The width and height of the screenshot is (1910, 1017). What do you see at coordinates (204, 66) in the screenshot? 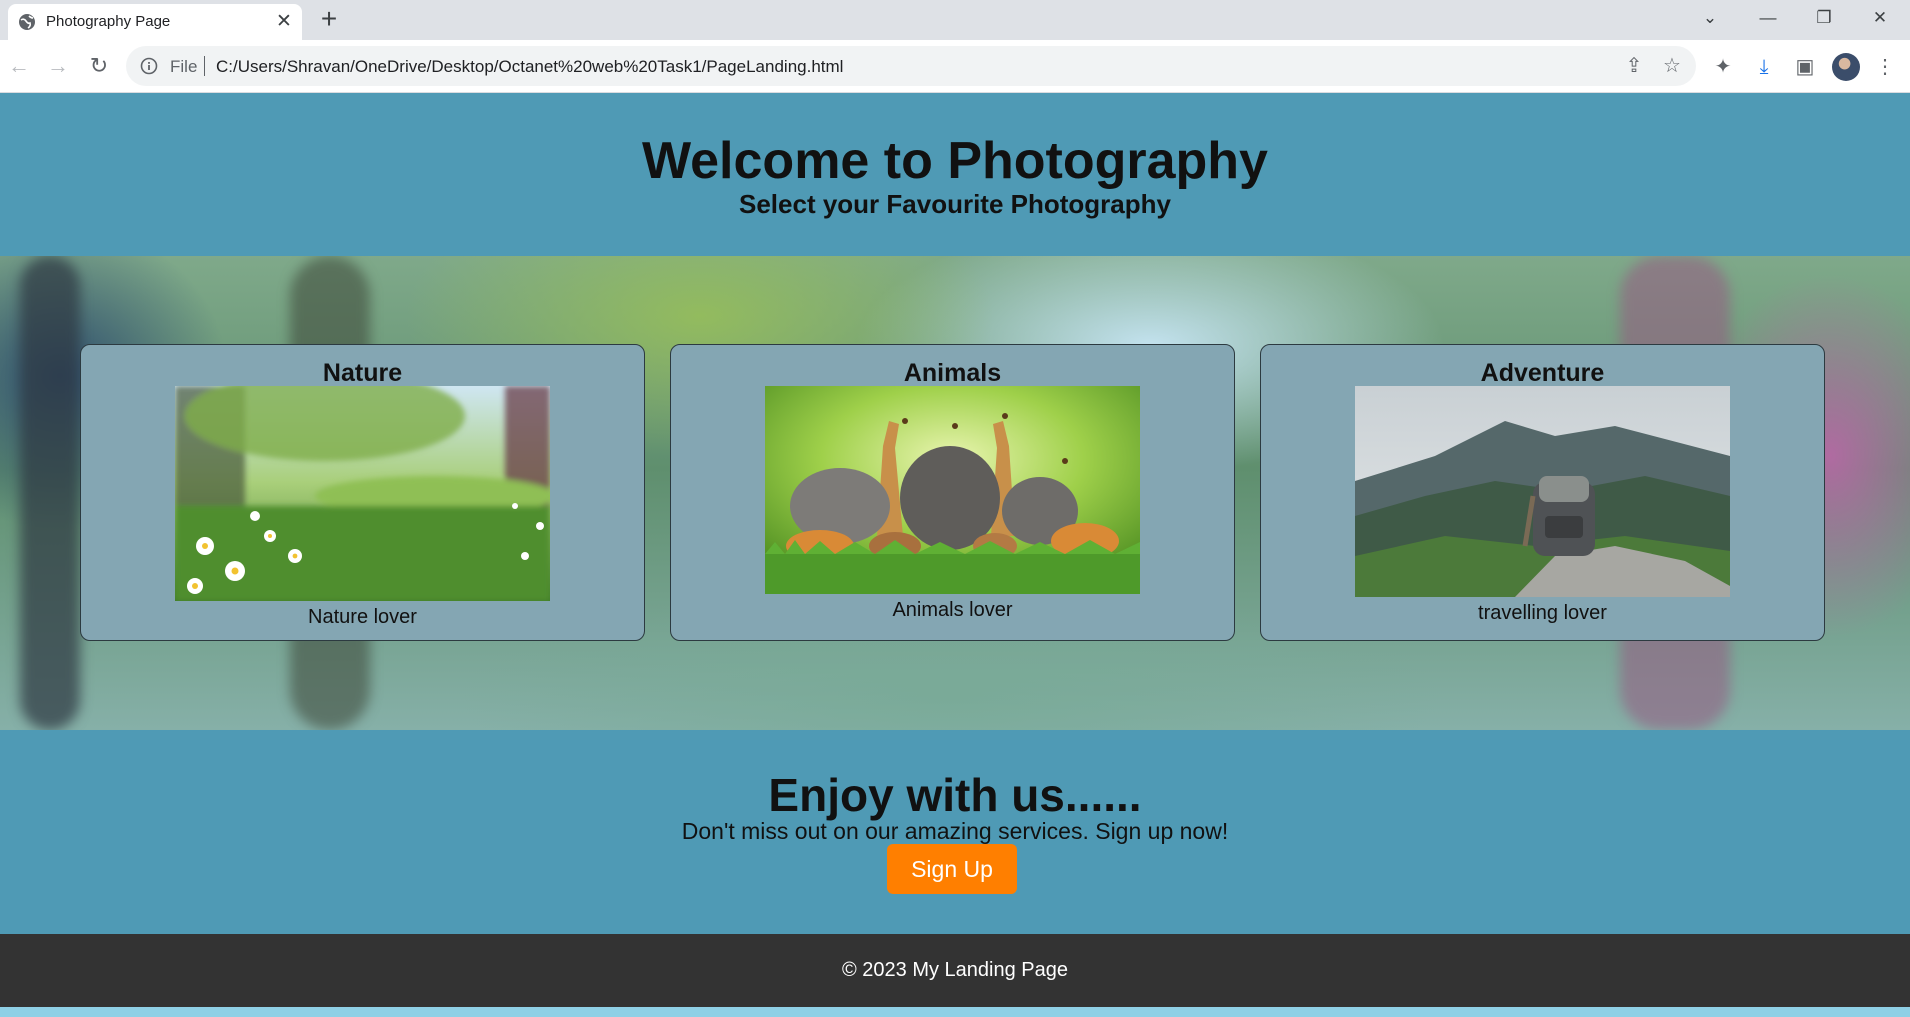
I see `omnibox-separator` at bounding box center [204, 66].